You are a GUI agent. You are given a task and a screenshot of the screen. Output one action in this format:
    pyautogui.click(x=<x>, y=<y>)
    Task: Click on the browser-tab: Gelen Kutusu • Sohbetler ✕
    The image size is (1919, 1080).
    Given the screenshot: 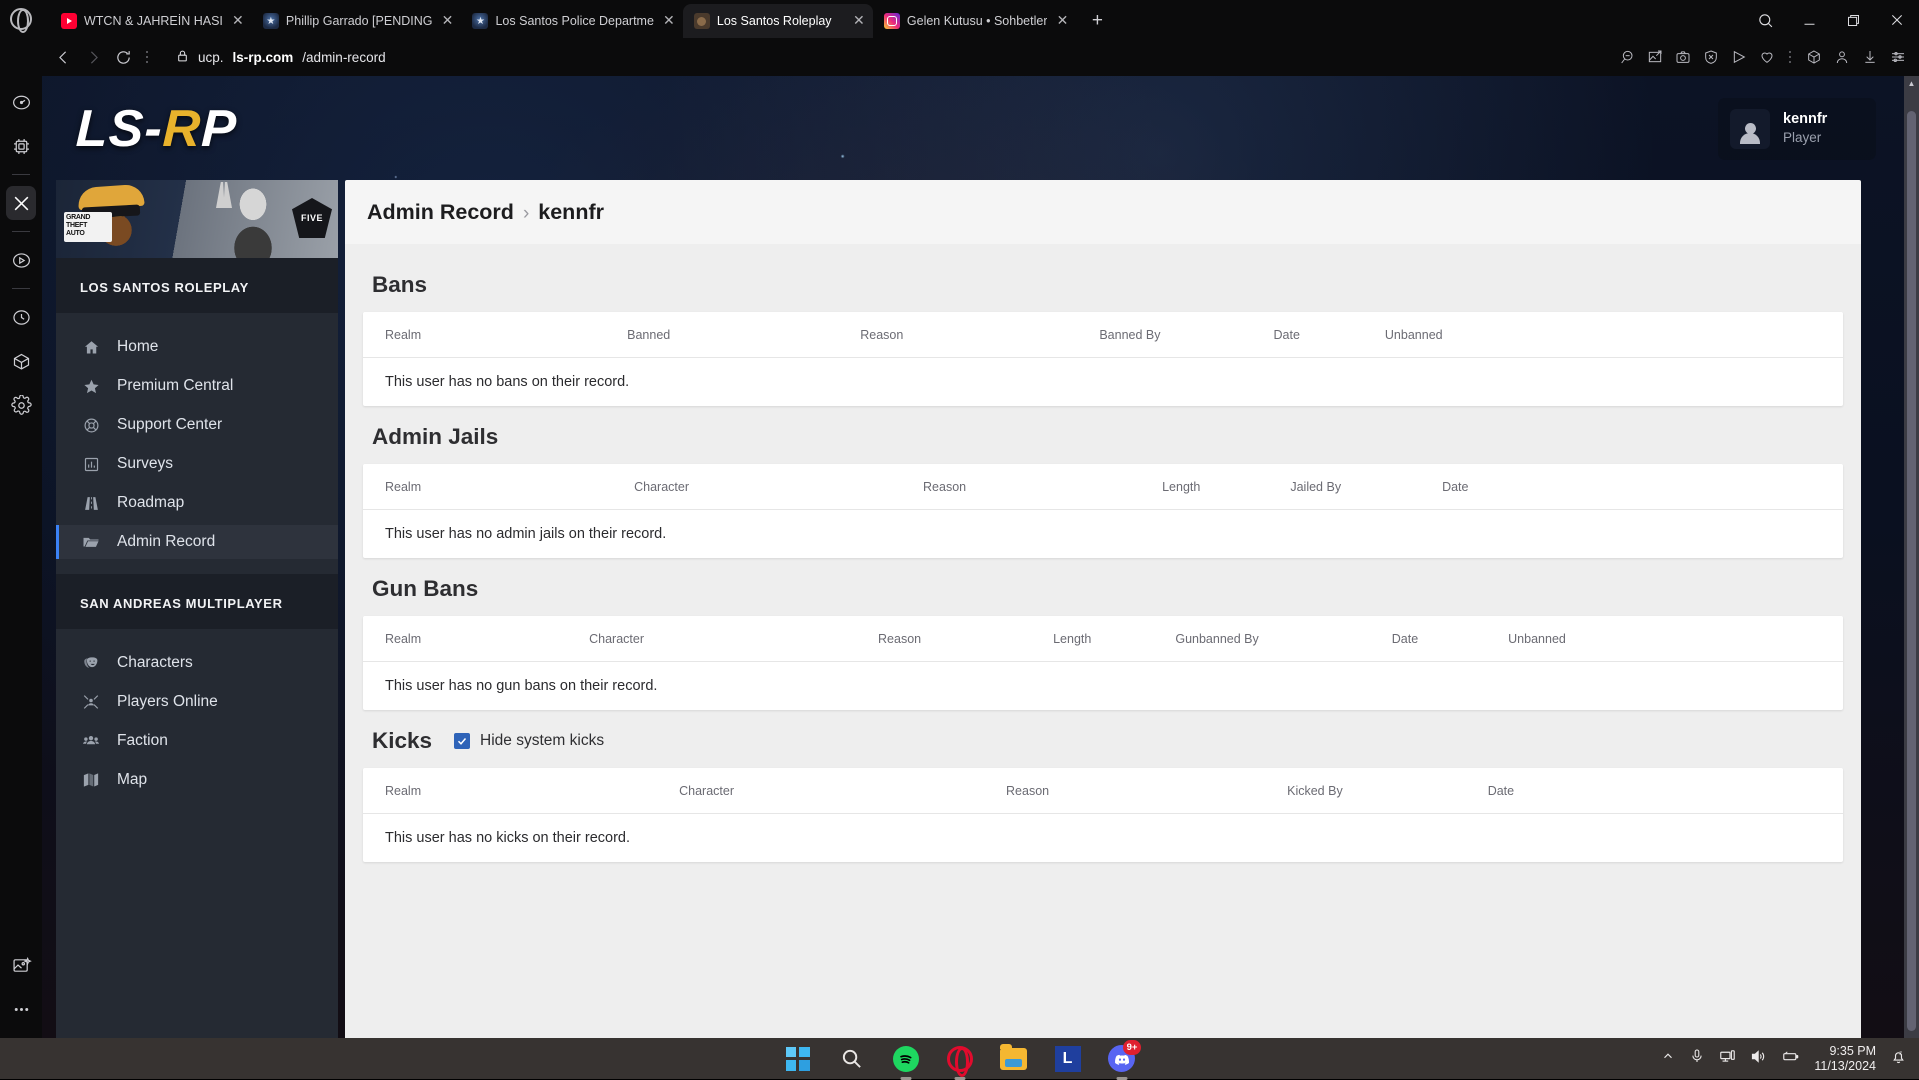 What is the action you would take?
    pyautogui.click(x=975, y=21)
    